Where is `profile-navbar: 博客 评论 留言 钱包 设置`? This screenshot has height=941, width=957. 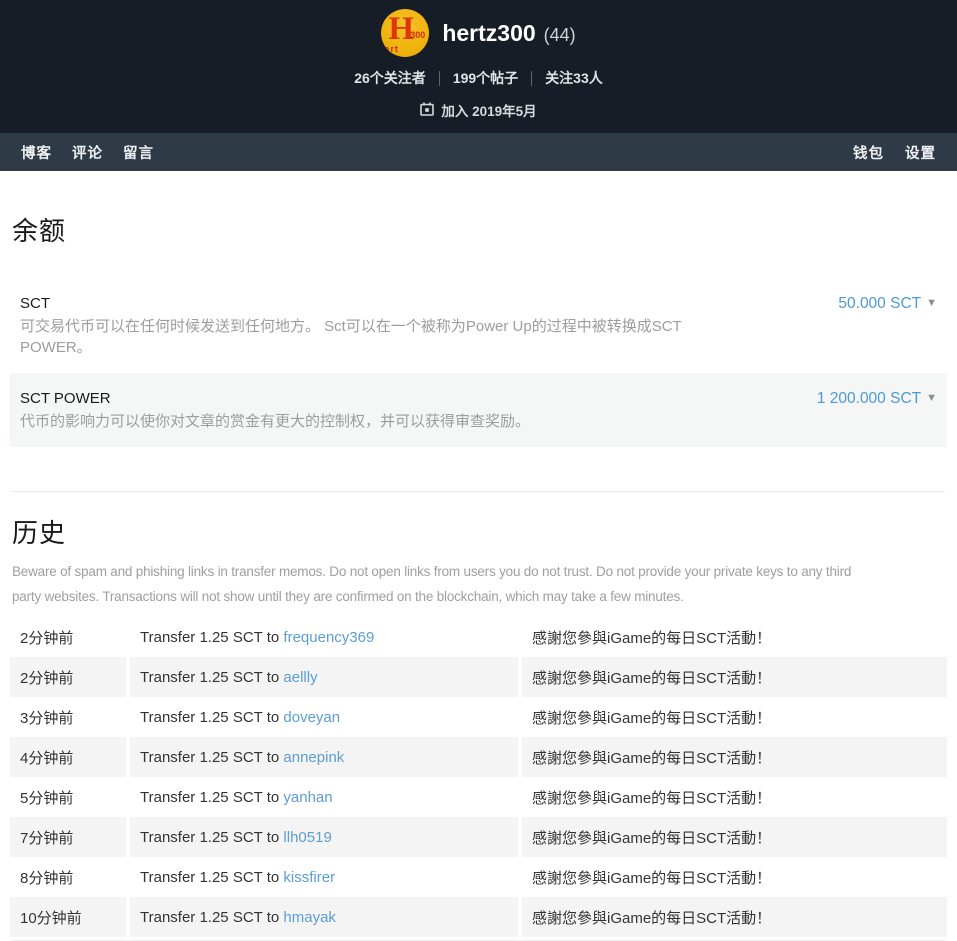
profile-navbar: 博客 评论 留言 钱包 设置 is located at coordinates (478, 152).